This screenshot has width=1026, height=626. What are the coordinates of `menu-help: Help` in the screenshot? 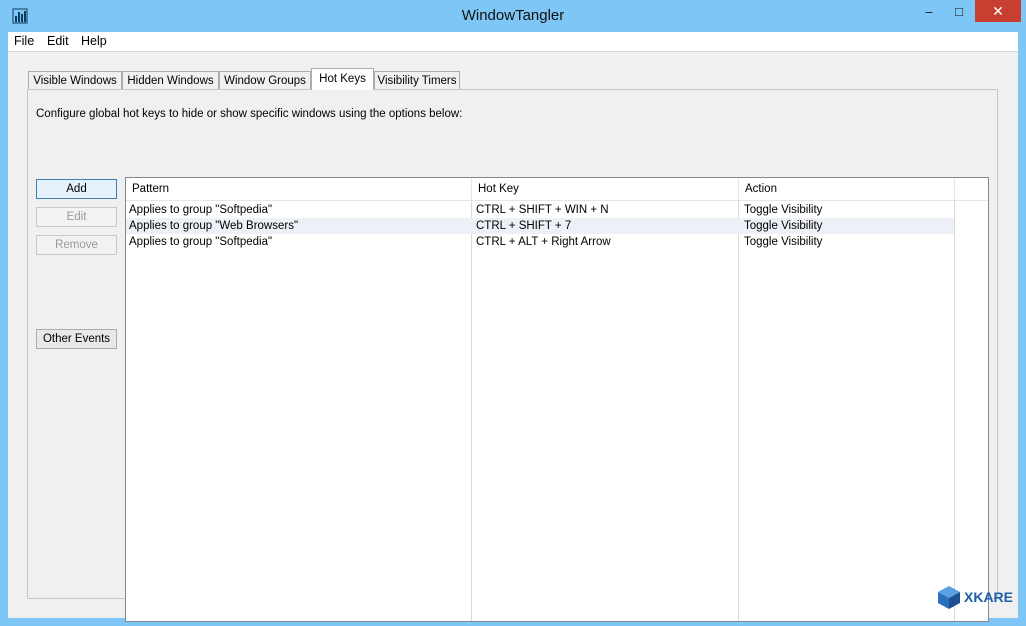 It's located at (94, 41).